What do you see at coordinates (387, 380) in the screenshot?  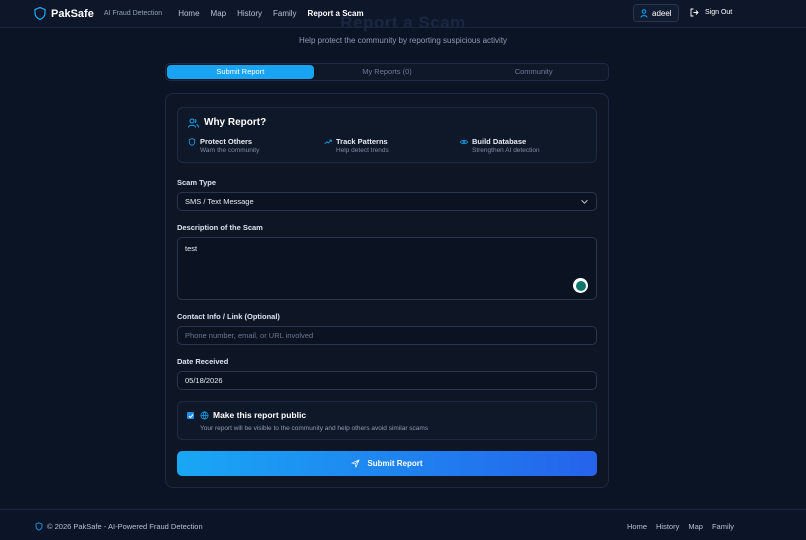 I see `date-received-input: 05/18/2026` at bounding box center [387, 380].